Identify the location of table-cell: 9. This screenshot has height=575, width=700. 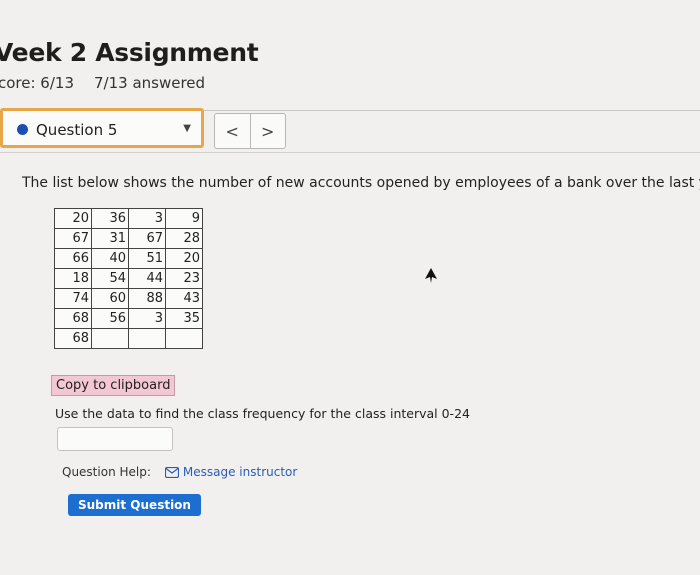
(184, 218).